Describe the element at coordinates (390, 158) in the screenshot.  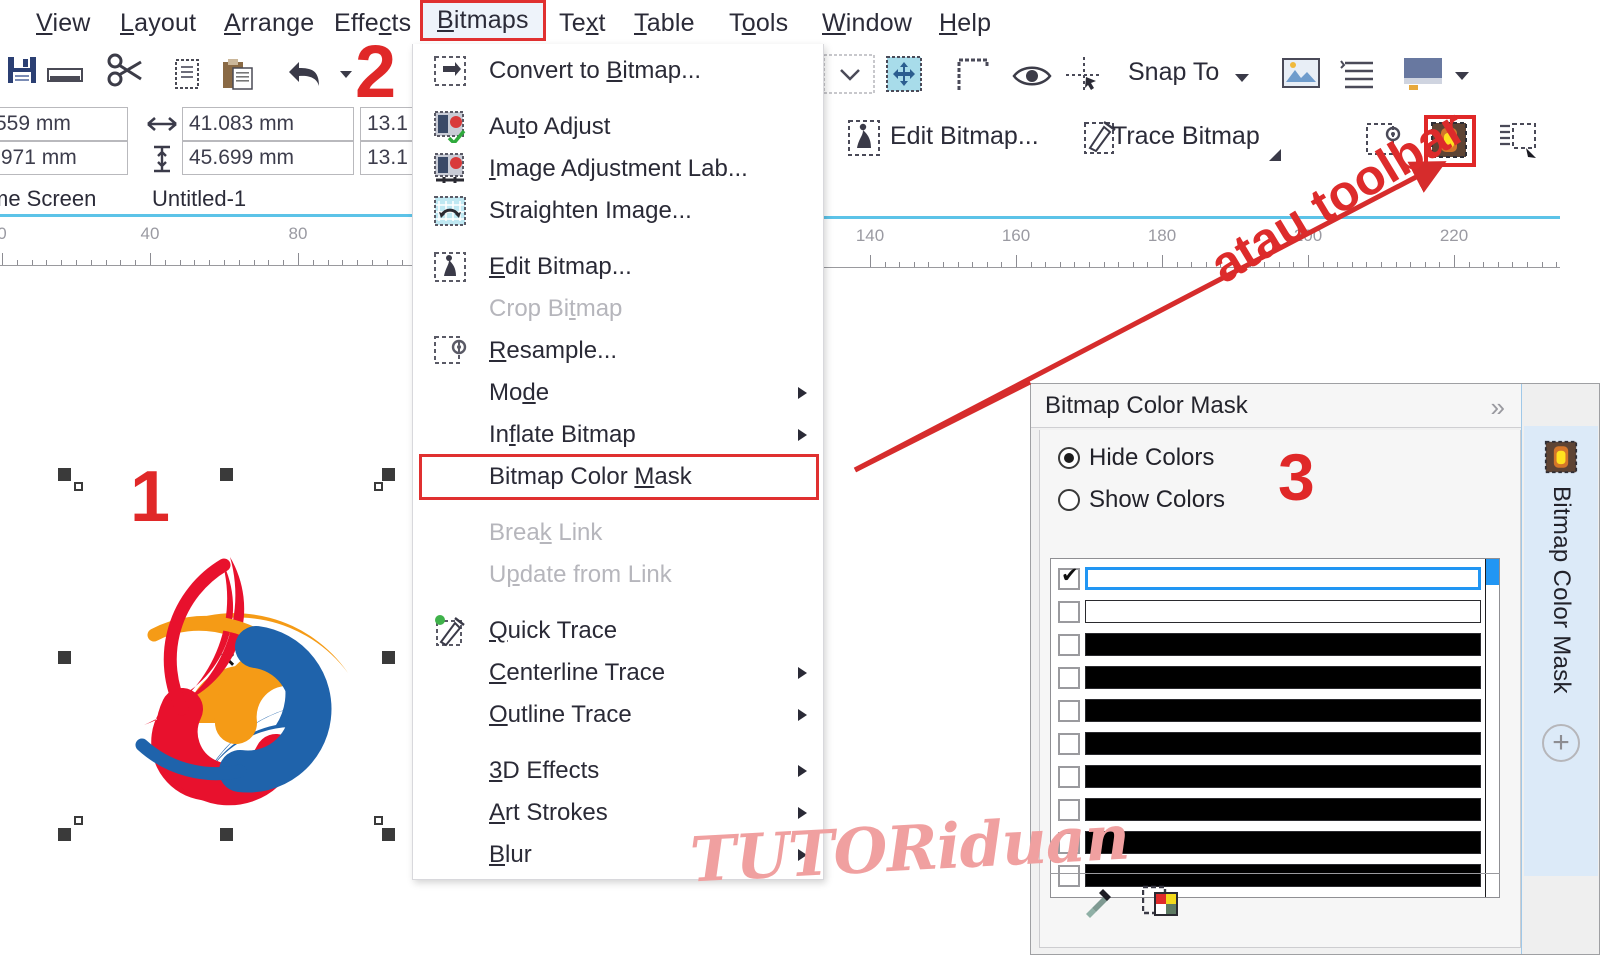
I see `scale-y-field: 13.1` at that location.